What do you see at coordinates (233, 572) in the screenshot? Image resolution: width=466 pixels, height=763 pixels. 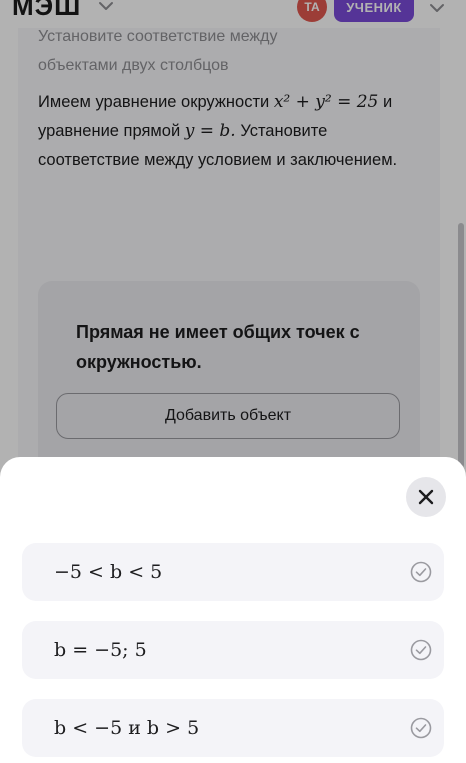 I see `option-item: −5 < b < 5` at bounding box center [233, 572].